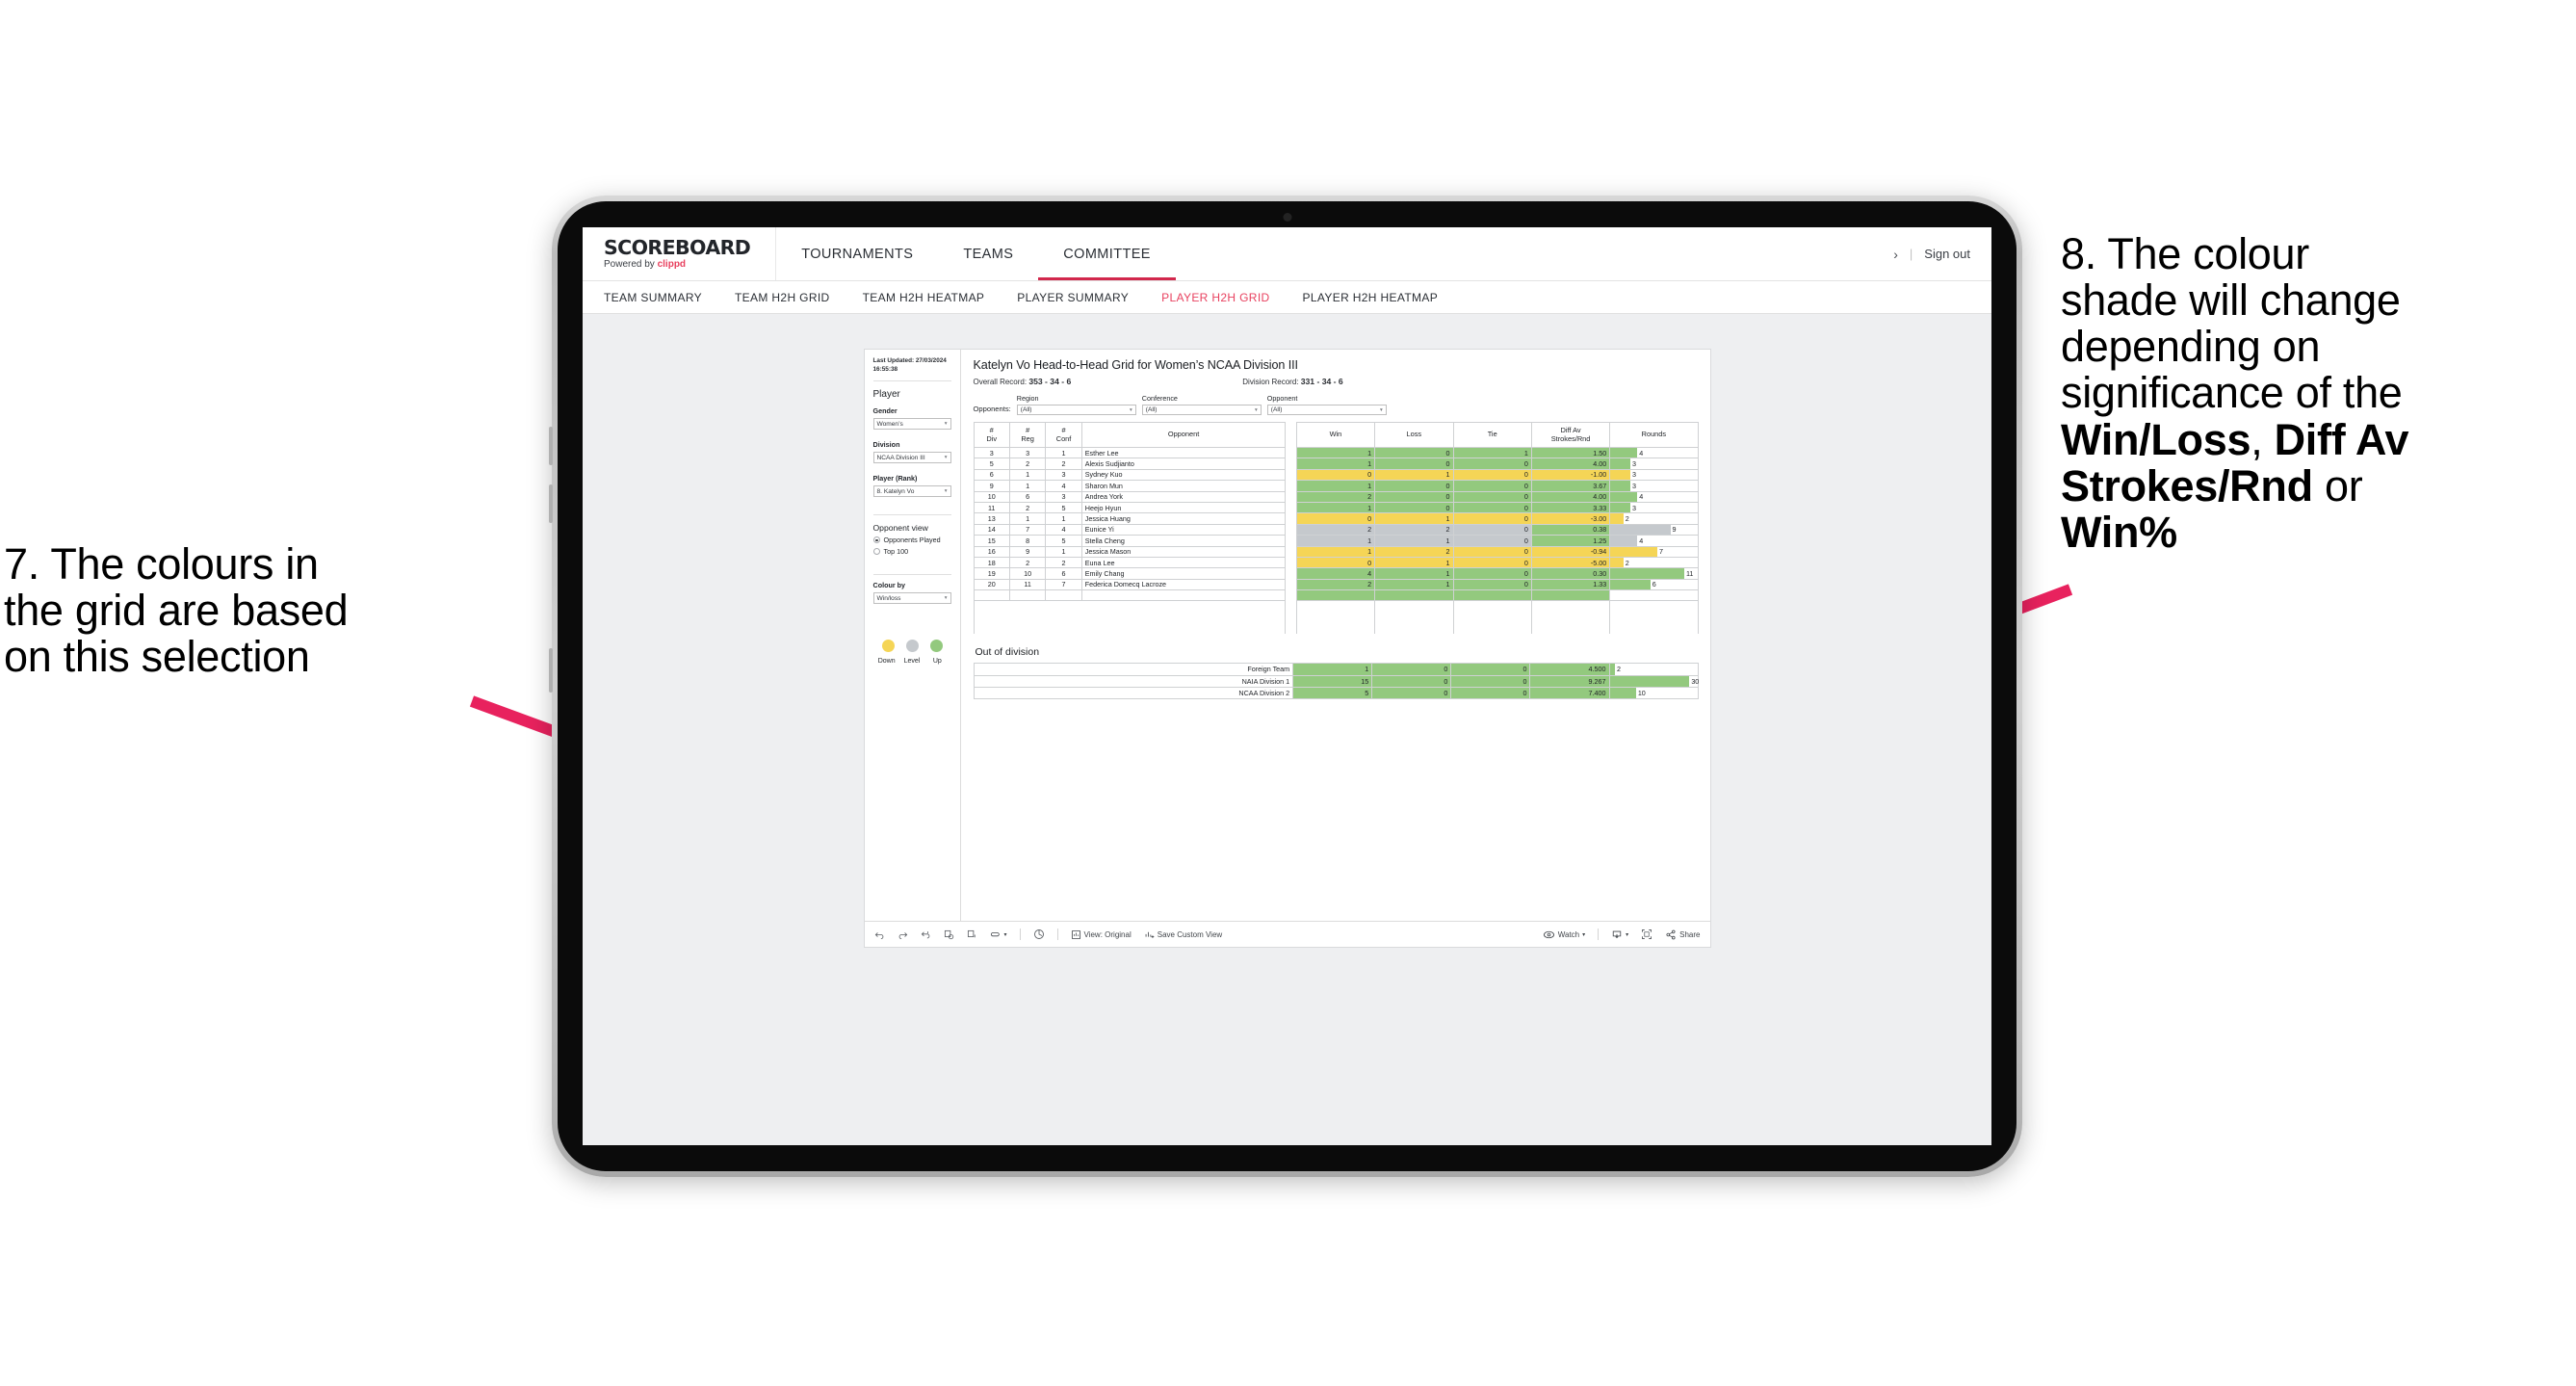  Describe the element at coordinates (1183, 934) in the screenshot. I see `save-custom-view-button: Save Custom View` at that location.